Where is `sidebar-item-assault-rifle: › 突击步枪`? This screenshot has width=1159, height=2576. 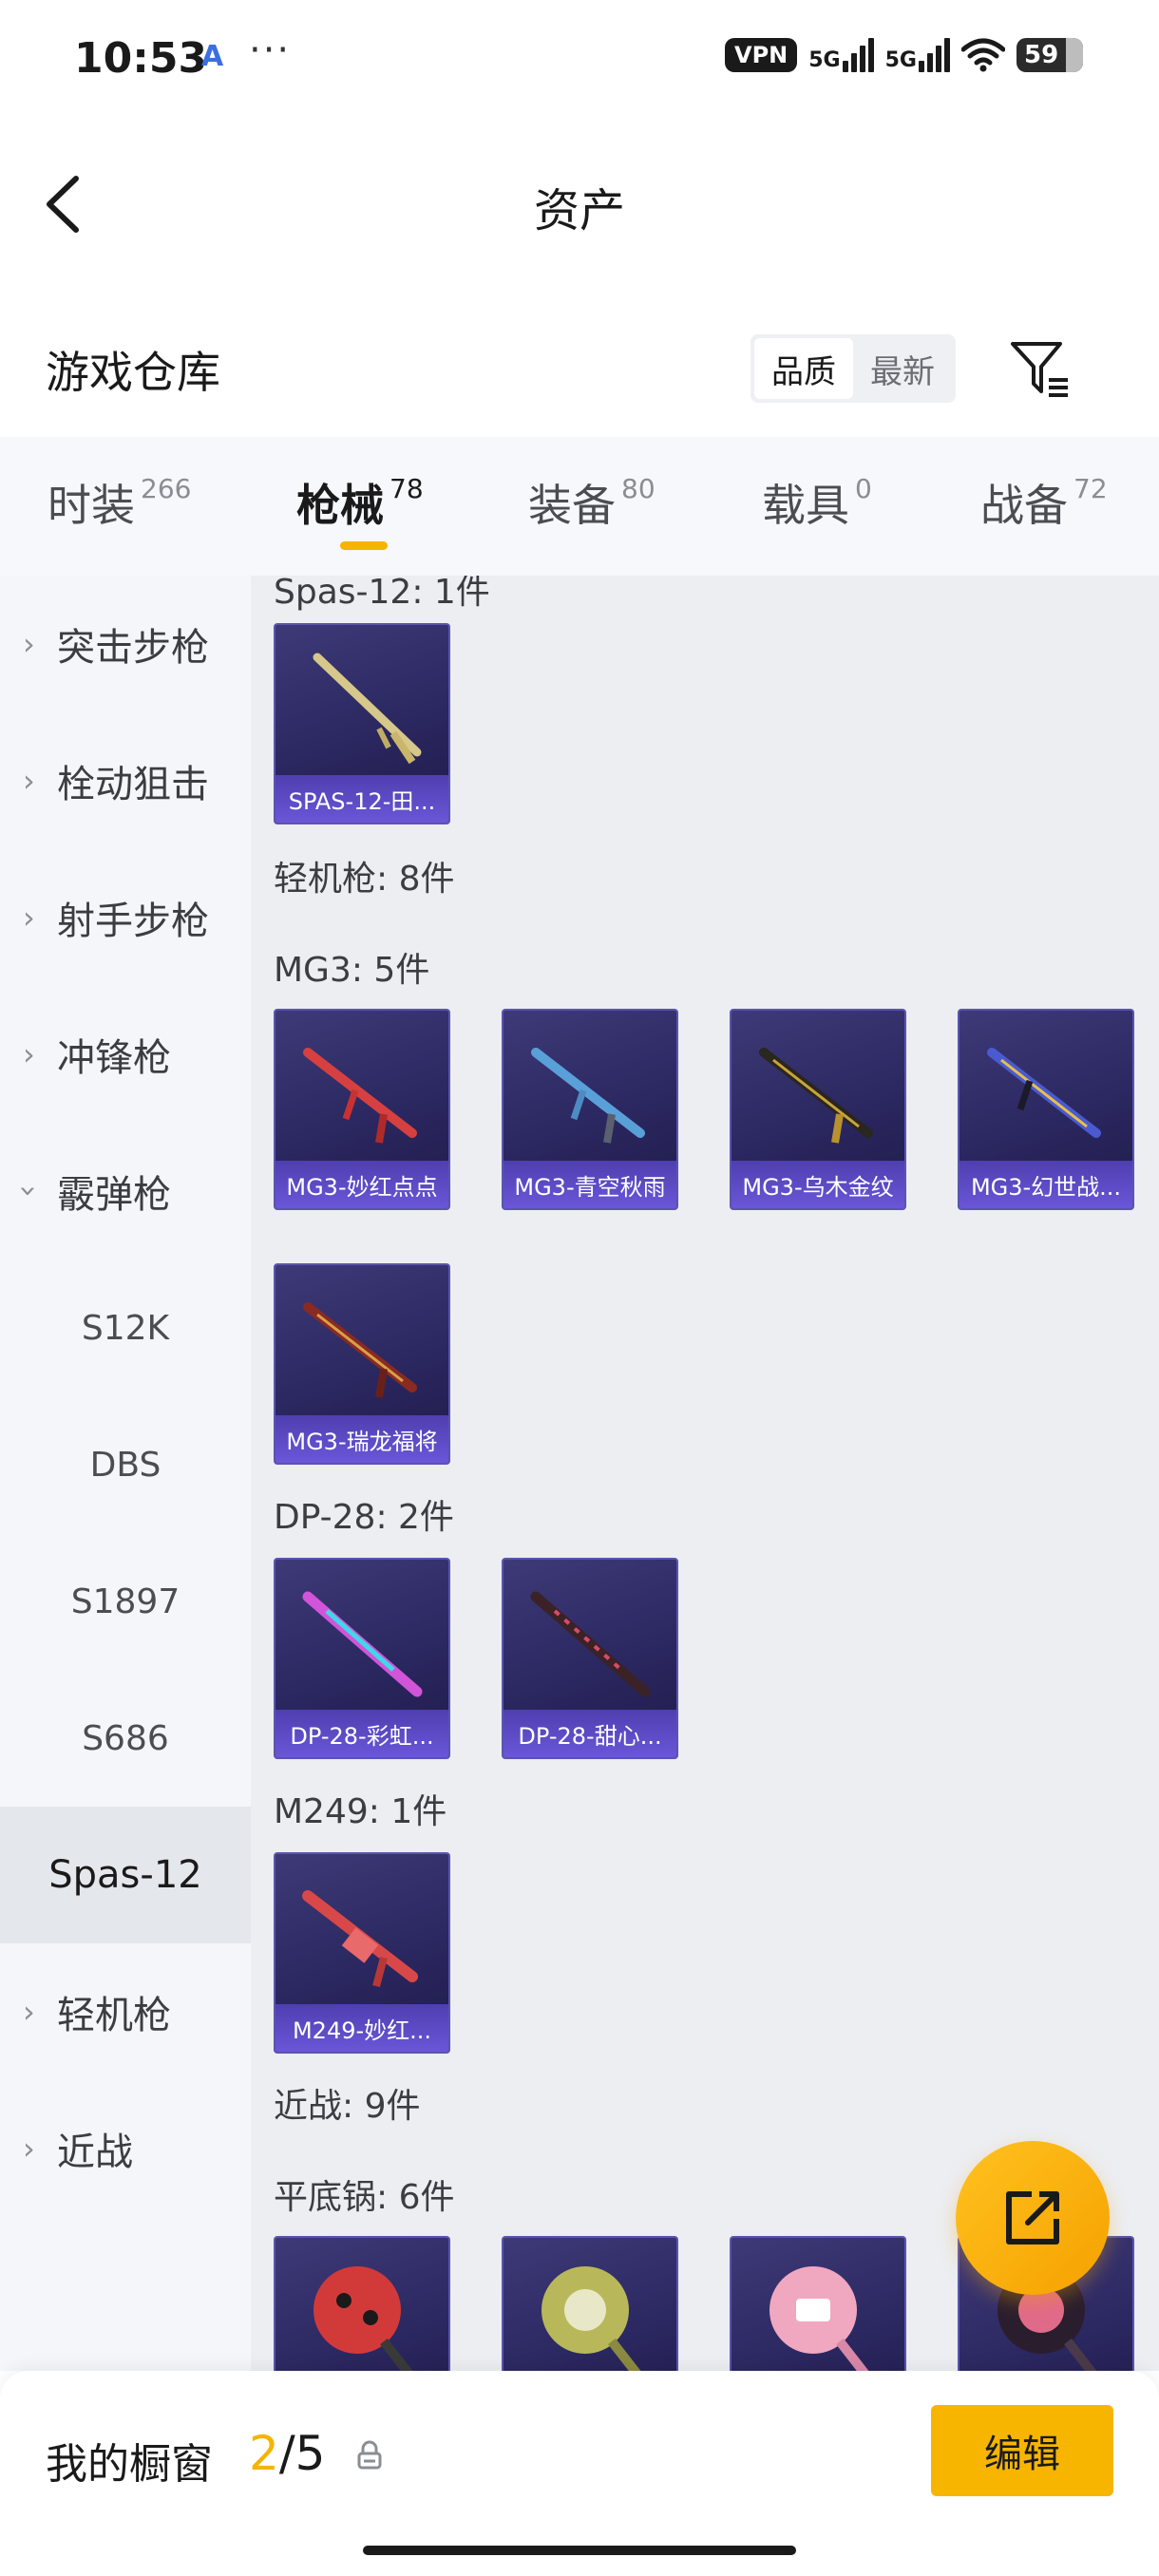 sidebar-item-assault-rifle: › 突击步枪 is located at coordinates (125, 644).